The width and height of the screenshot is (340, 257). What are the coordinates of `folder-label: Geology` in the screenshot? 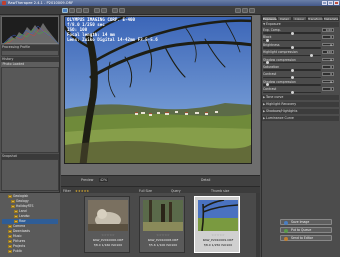 It's located at (22, 201).